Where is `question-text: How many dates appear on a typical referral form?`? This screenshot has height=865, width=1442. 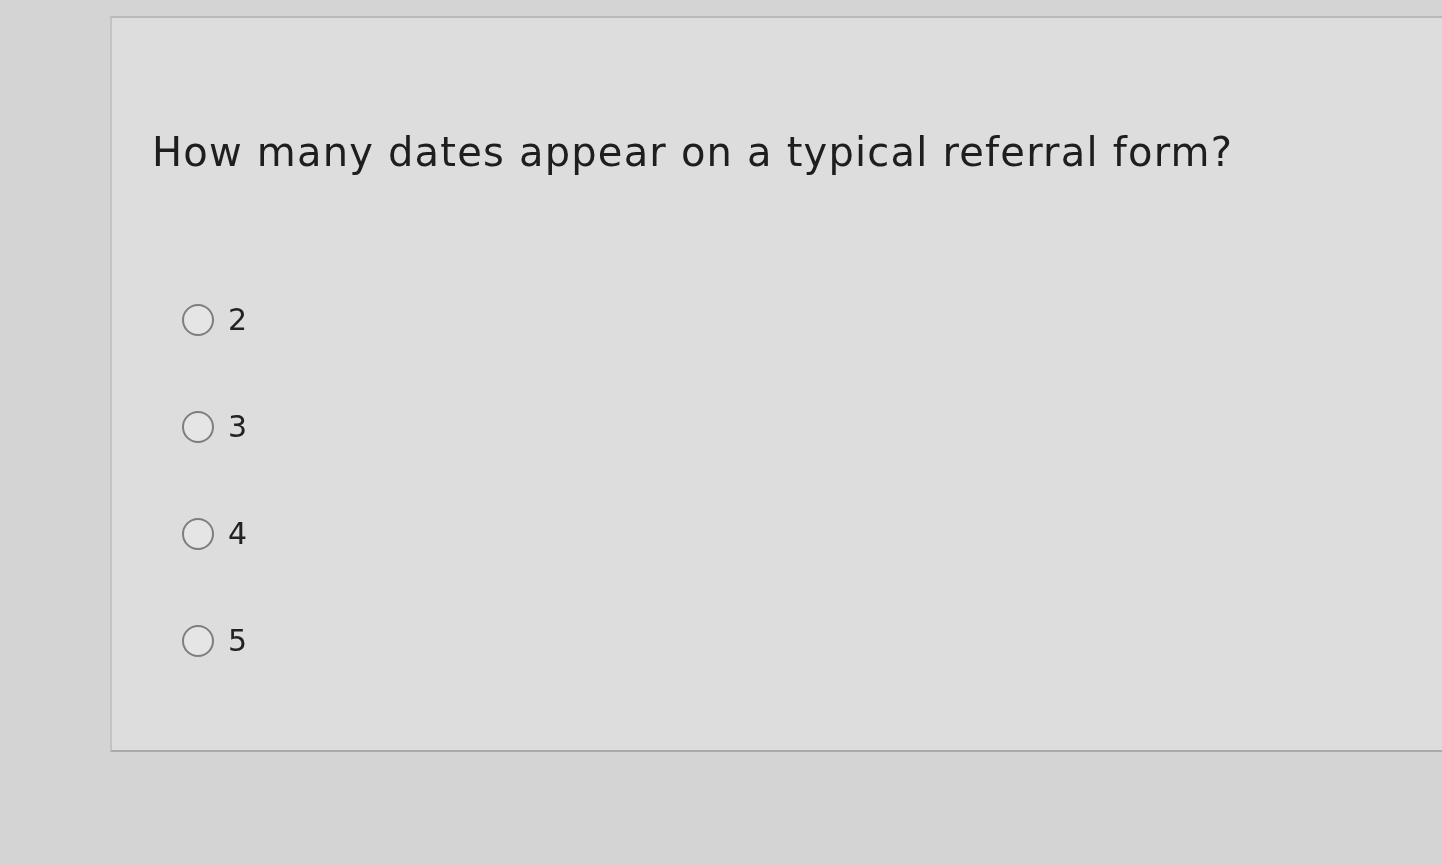 question-text: How many dates appear on a typical referral form? is located at coordinates (693, 152).